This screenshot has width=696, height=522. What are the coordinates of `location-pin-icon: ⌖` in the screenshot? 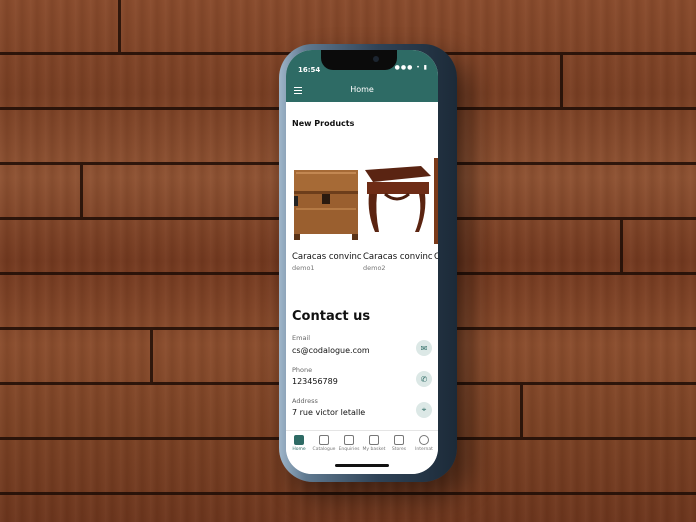 It's located at (424, 410).